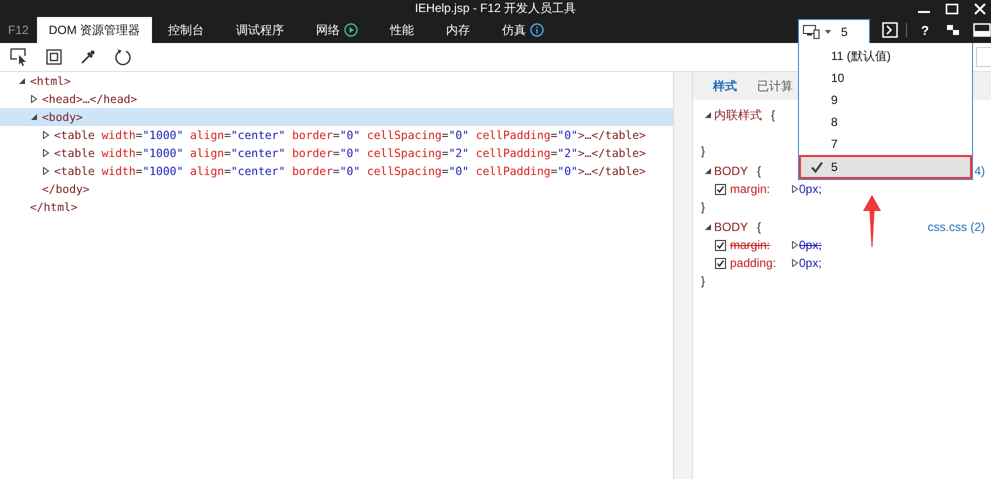 This screenshot has width=991, height=479. Describe the element at coordinates (523, 30) in the screenshot. I see `tab: 仿真` at that location.